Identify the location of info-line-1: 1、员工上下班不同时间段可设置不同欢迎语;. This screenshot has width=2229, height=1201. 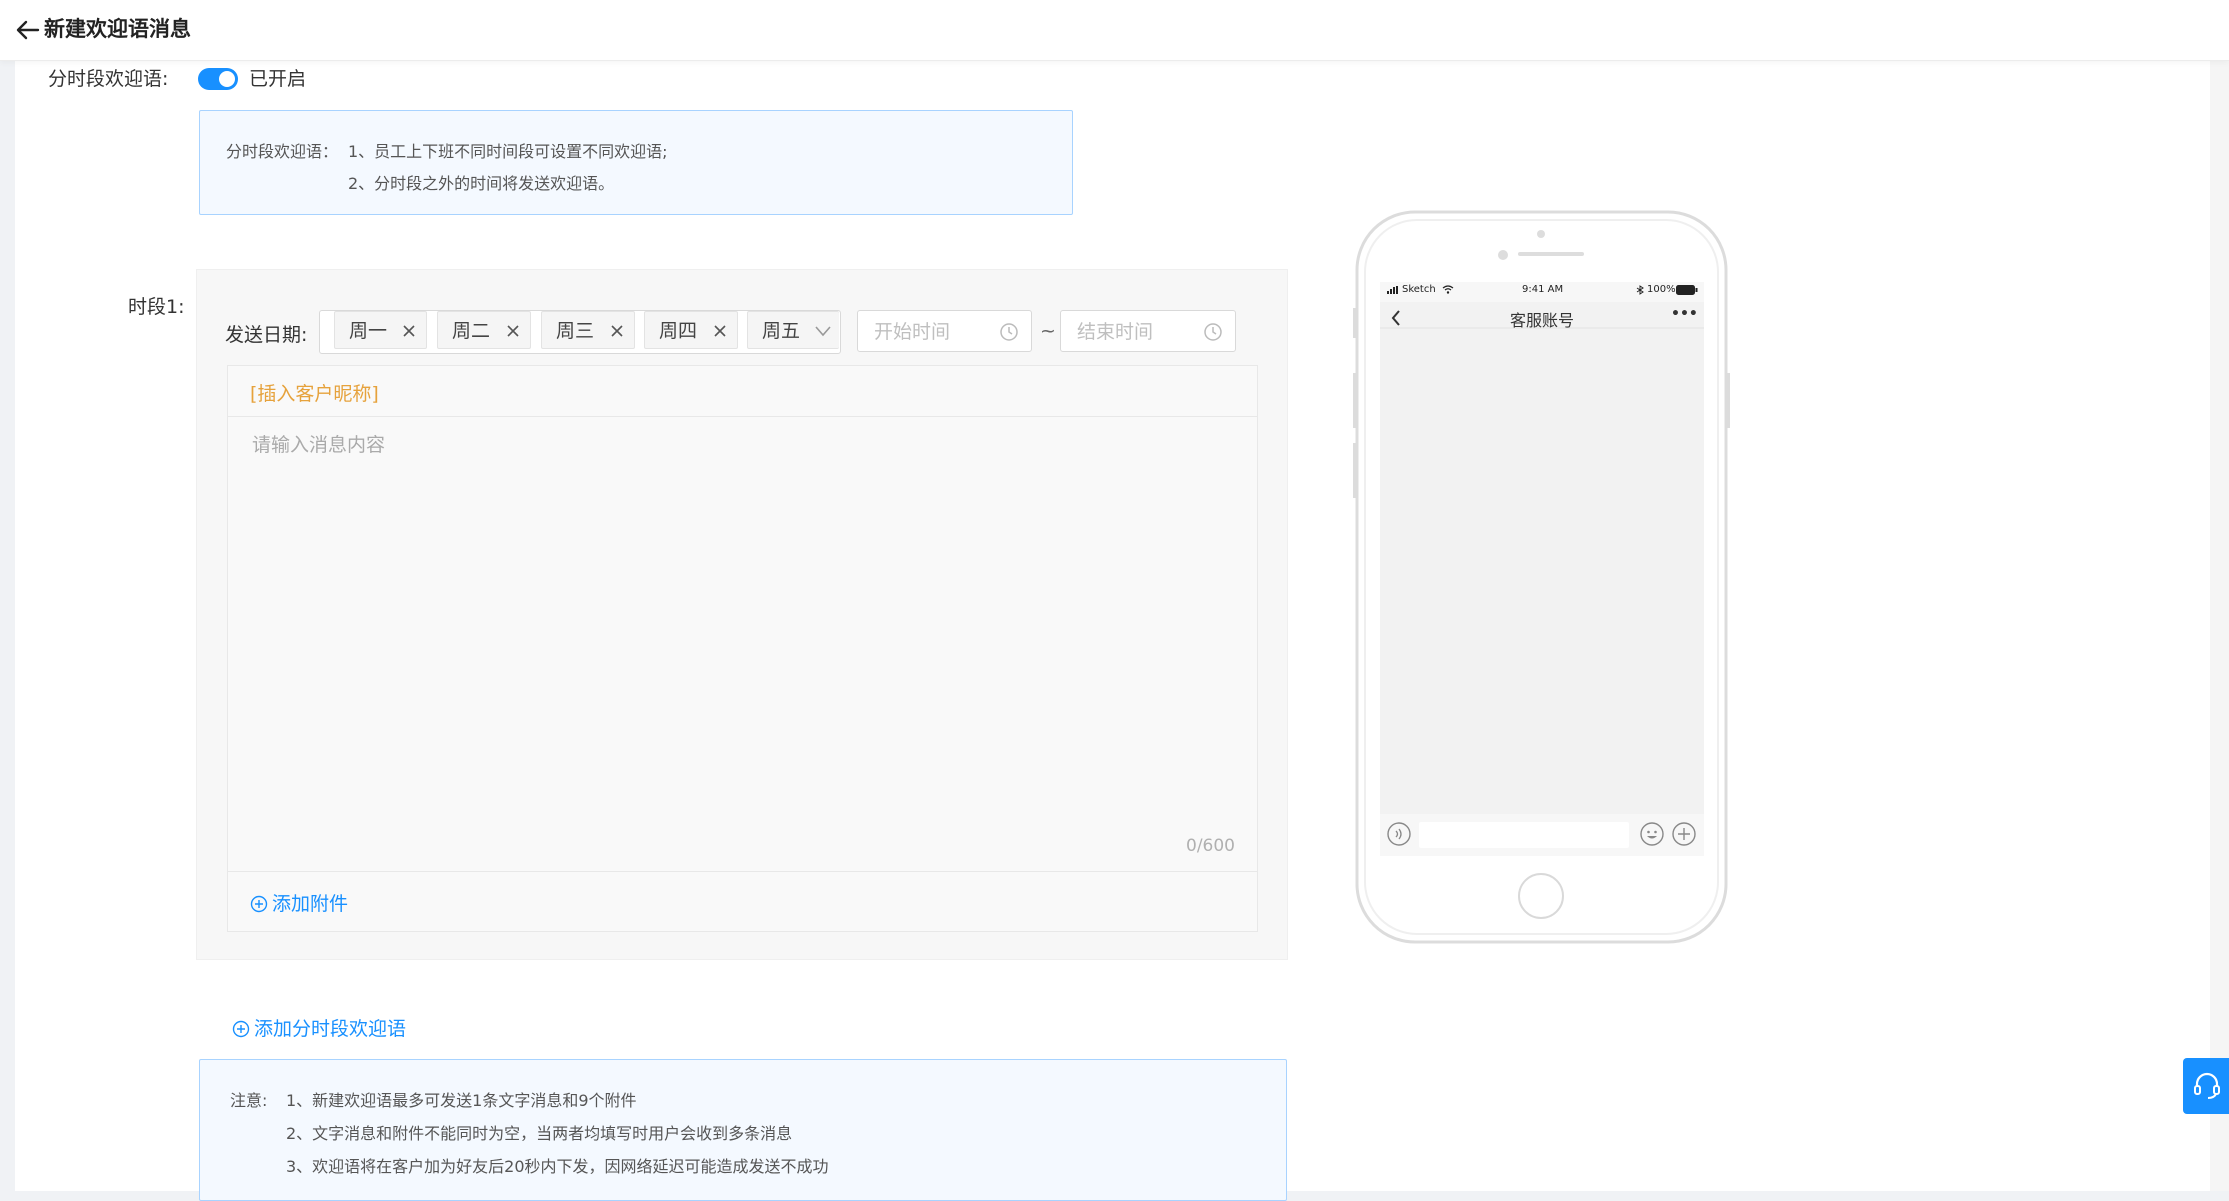
(508, 151).